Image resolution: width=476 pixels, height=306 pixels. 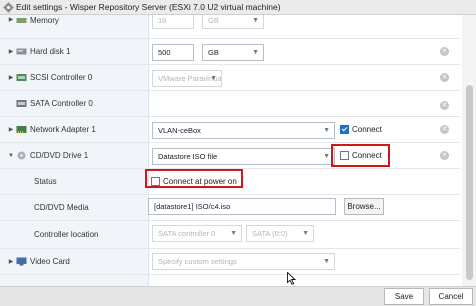 What do you see at coordinates (63, 129) in the screenshot?
I see `network-adapter-label: Network Adapter 1` at bounding box center [63, 129].